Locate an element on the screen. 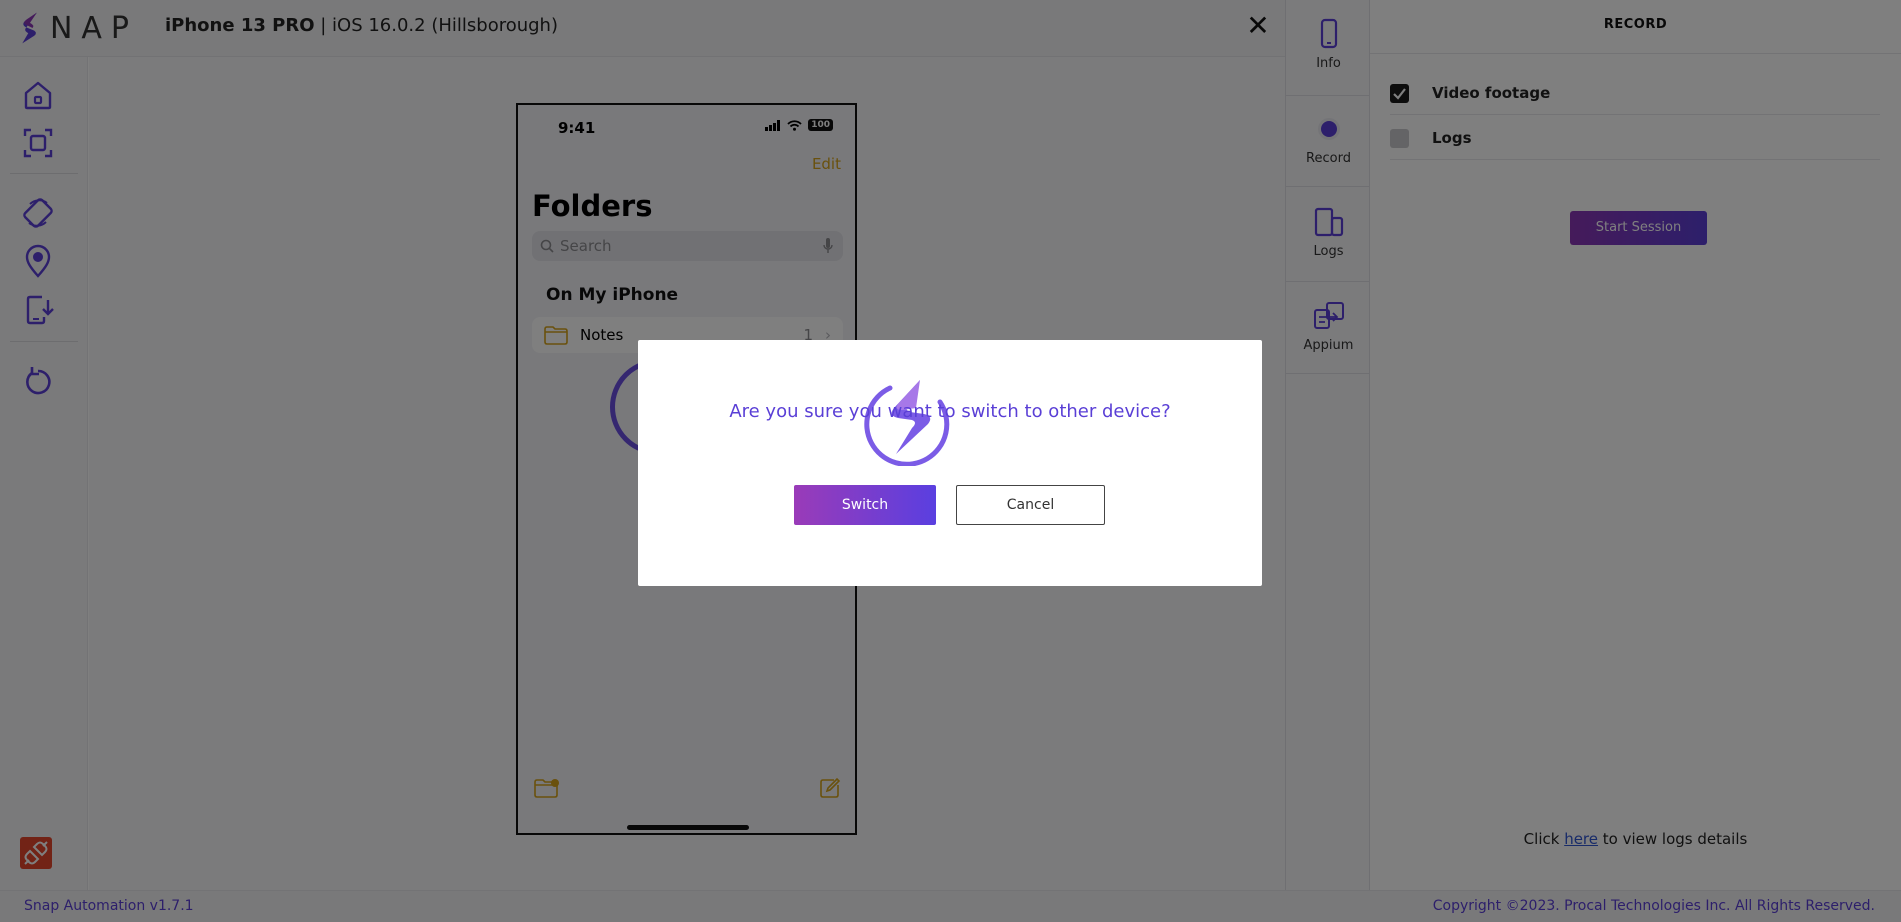  cancel-button: Cancel is located at coordinates (1030, 505).